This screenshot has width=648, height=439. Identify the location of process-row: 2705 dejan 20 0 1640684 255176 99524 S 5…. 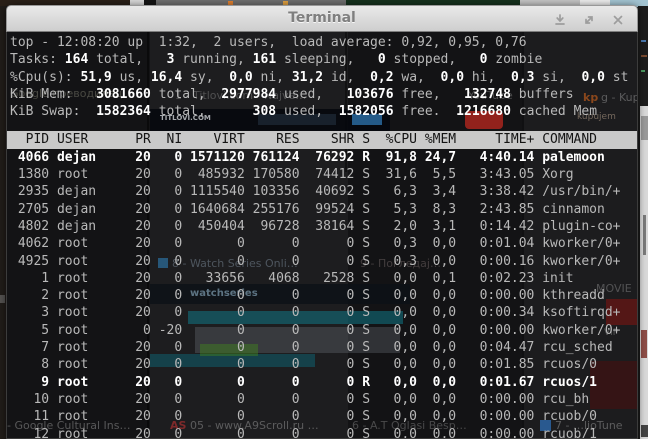
(323, 209).